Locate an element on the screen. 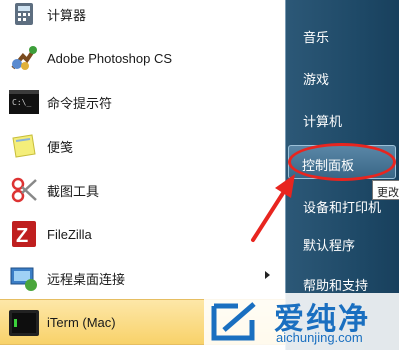  sticky-notes-icon is located at coordinates (24, 146).